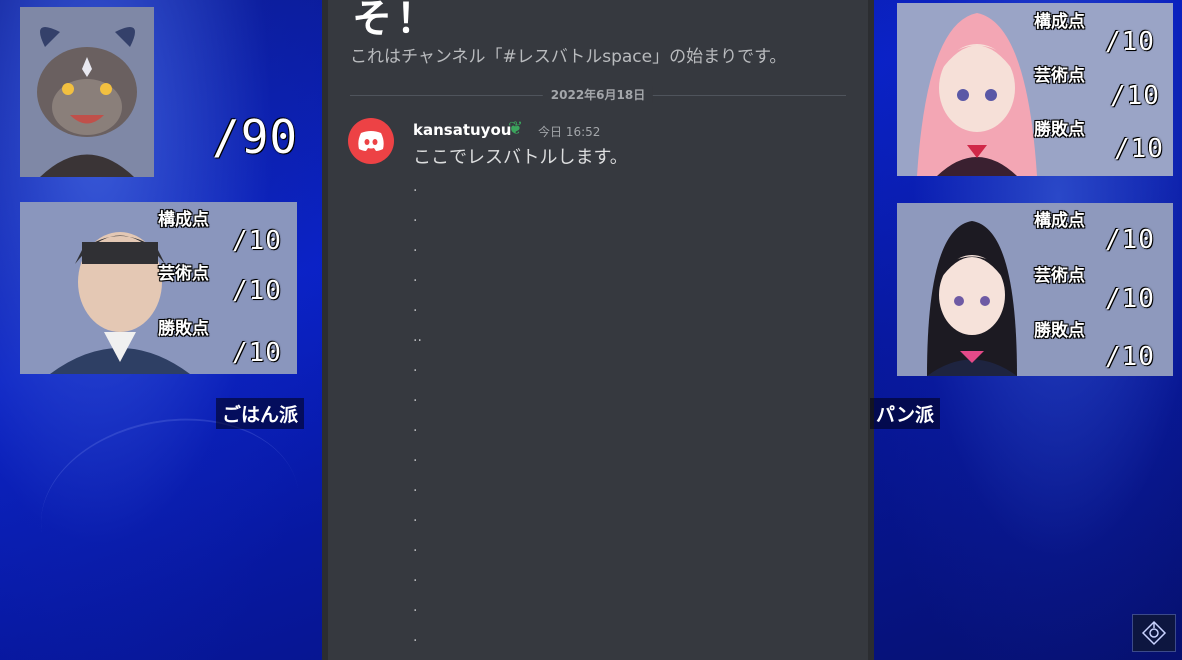 The width and height of the screenshot is (1182, 660). I want to click on right-top-score-1: /10, so click(1130, 42).